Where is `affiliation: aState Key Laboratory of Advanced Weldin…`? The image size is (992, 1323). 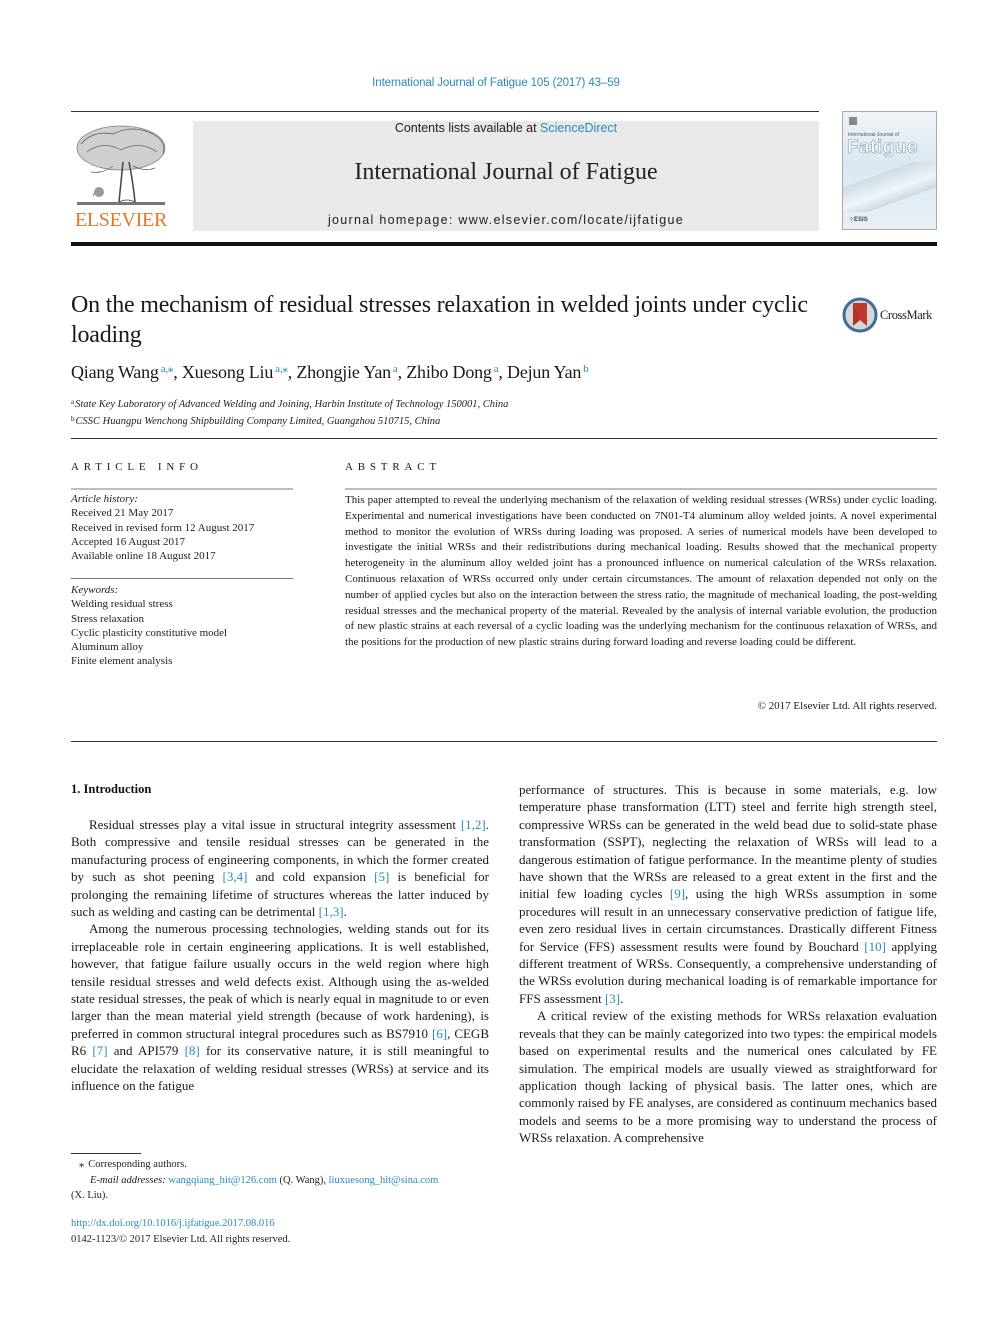 affiliation: aState Key Laboratory of Advanced Weldin… is located at coordinates (289, 403).